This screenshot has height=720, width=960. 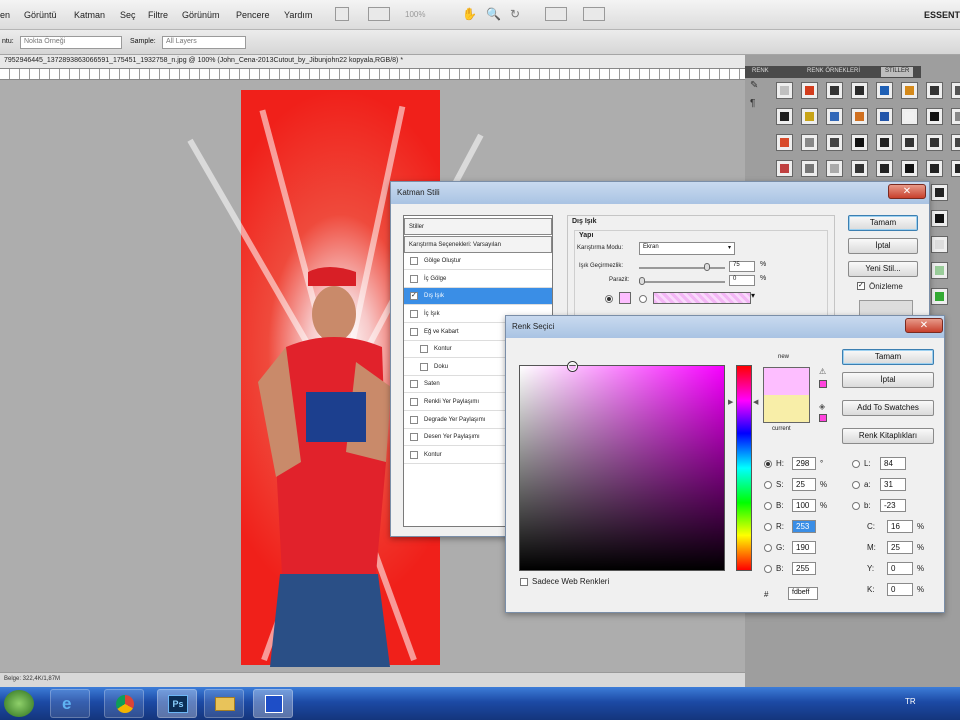 What do you see at coordinates (515, 14) in the screenshot?
I see `rotate-view-icon: ↻` at bounding box center [515, 14].